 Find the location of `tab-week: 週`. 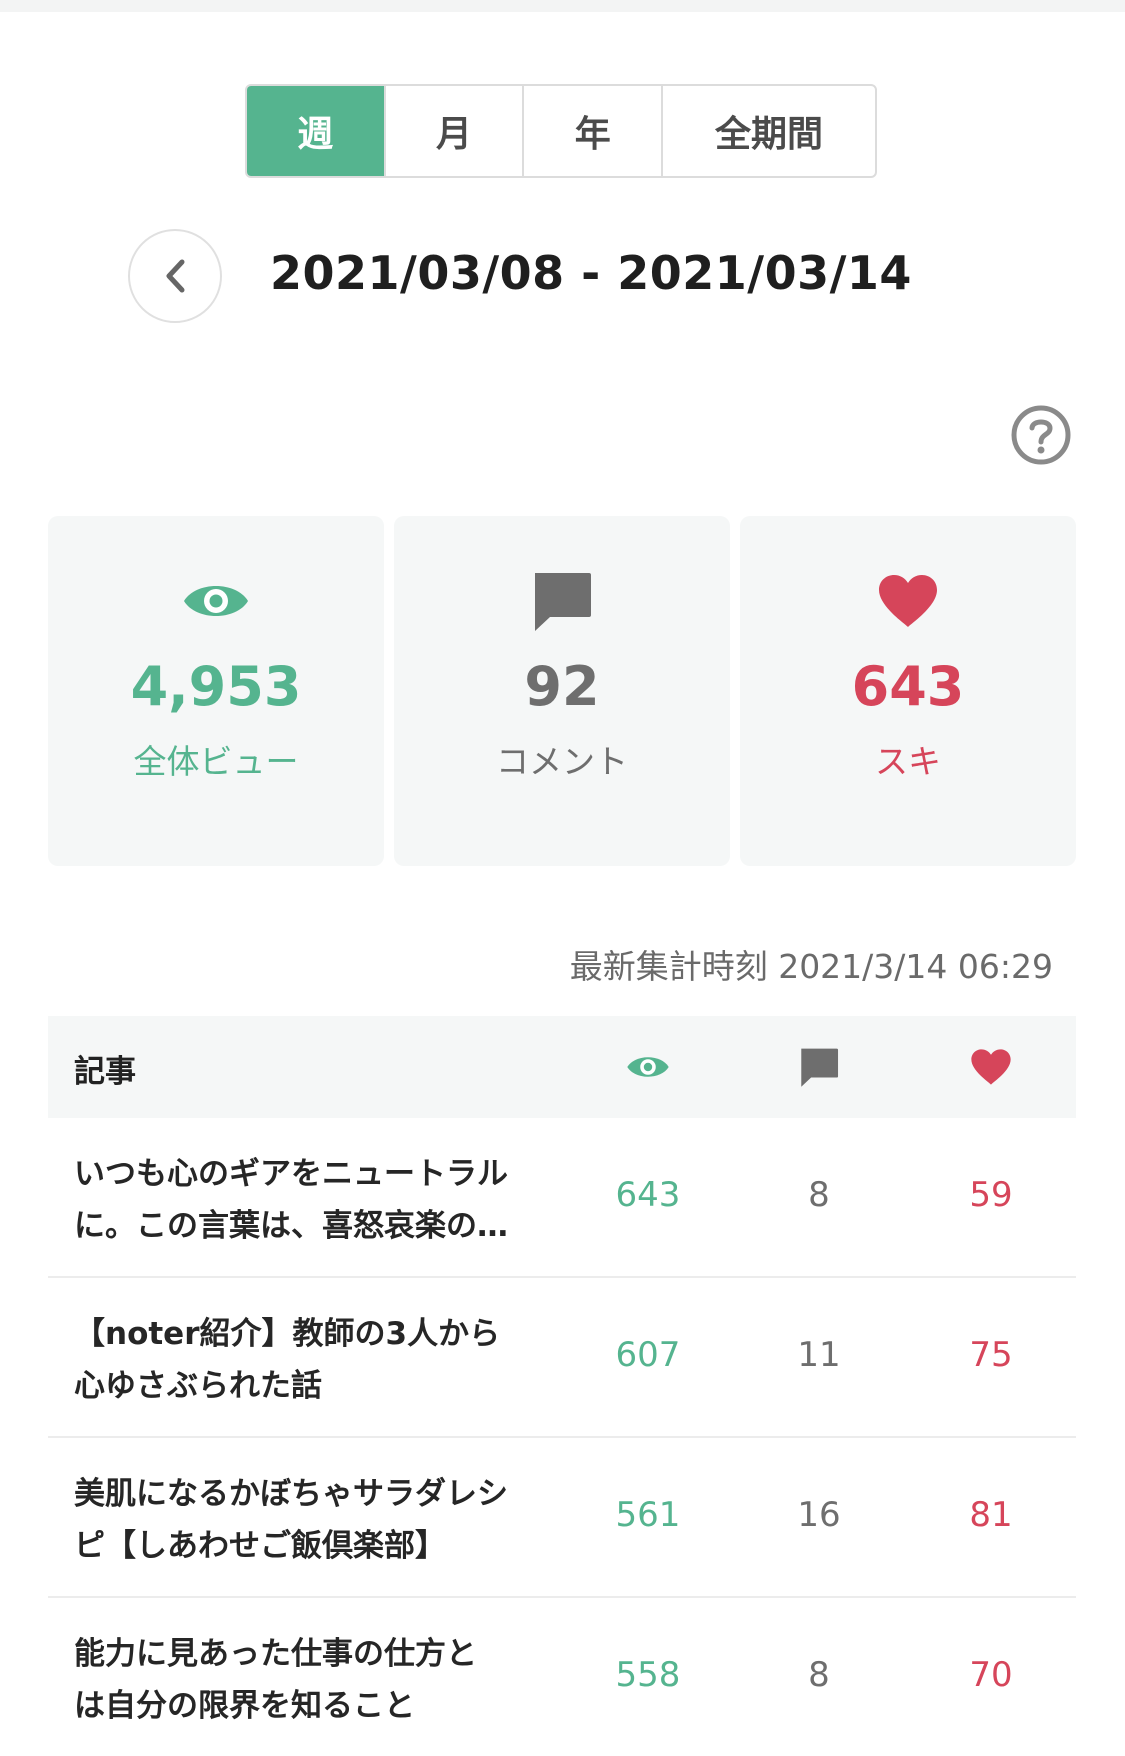

tab-week: 週 is located at coordinates (315, 131).